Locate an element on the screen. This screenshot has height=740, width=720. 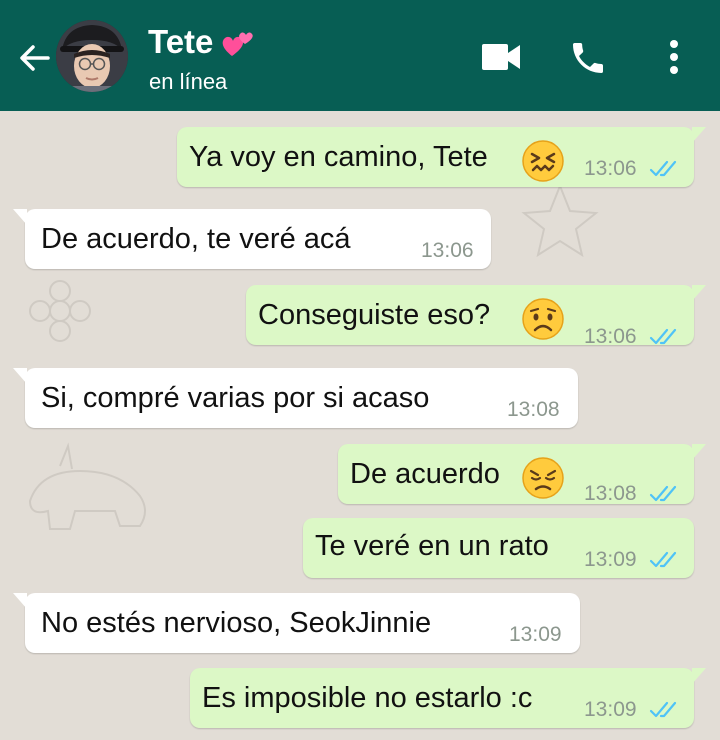
outgoing-message: Conseguiste eso? 13:06 is located at coordinates (476, 316).